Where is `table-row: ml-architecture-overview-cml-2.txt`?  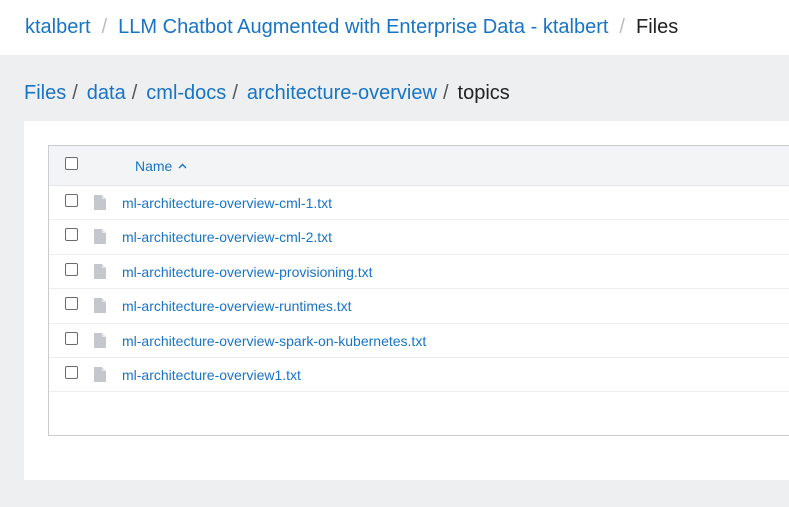 table-row: ml-architecture-overview-cml-2.txt is located at coordinates (419, 237).